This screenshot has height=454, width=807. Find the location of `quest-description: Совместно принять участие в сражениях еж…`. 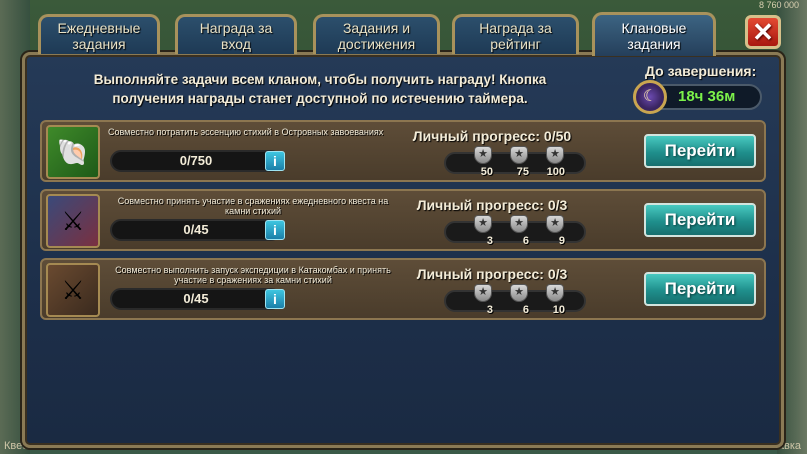

quest-description: Совместно принять участие в сражениях еж… is located at coordinates (253, 206).